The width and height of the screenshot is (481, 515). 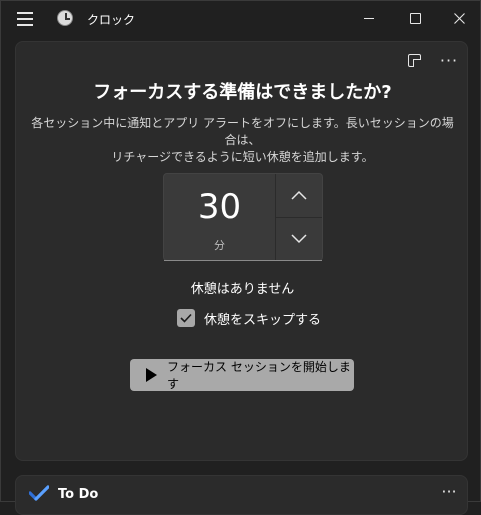 I want to click on skip-breaks-label: 休憩をスキップする, so click(x=263, y=320).